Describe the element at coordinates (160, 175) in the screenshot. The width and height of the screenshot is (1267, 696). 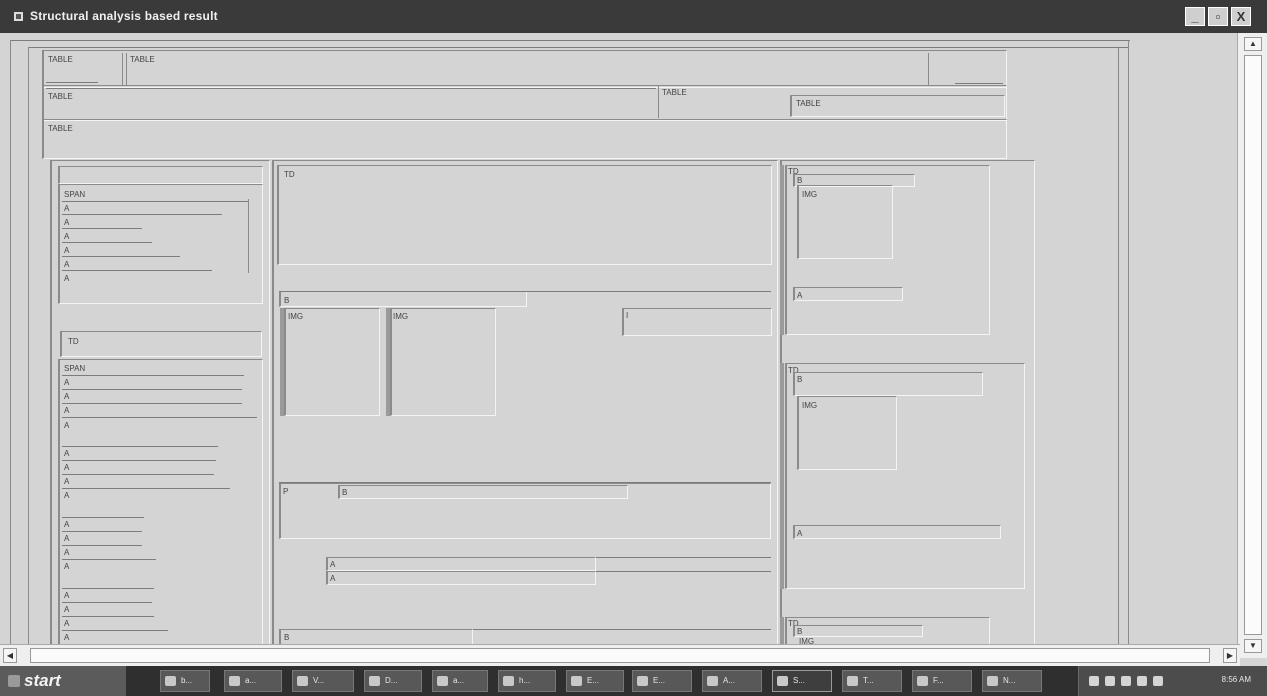
I see `left-header-cell` at that location.